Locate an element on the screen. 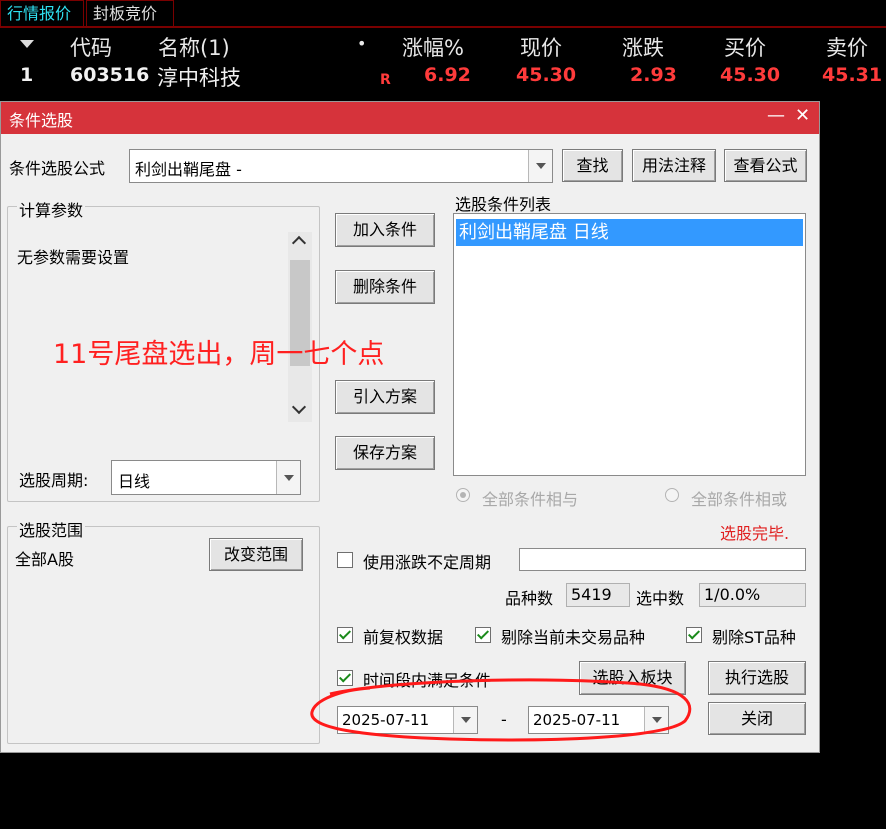 The height and width of the screenshot is (829, 886). view-formula-button: 查看公式 is located at coordinates (765, 165).